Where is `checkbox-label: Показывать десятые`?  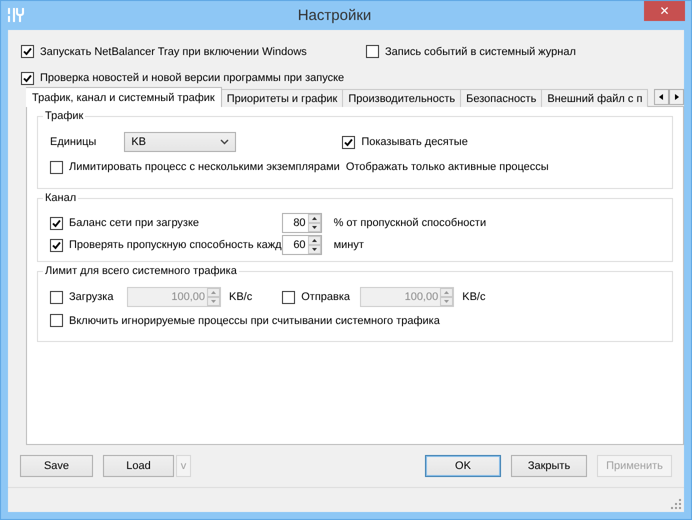 checkbox-label: Показывать десятые is located at coordinates (414, 142).